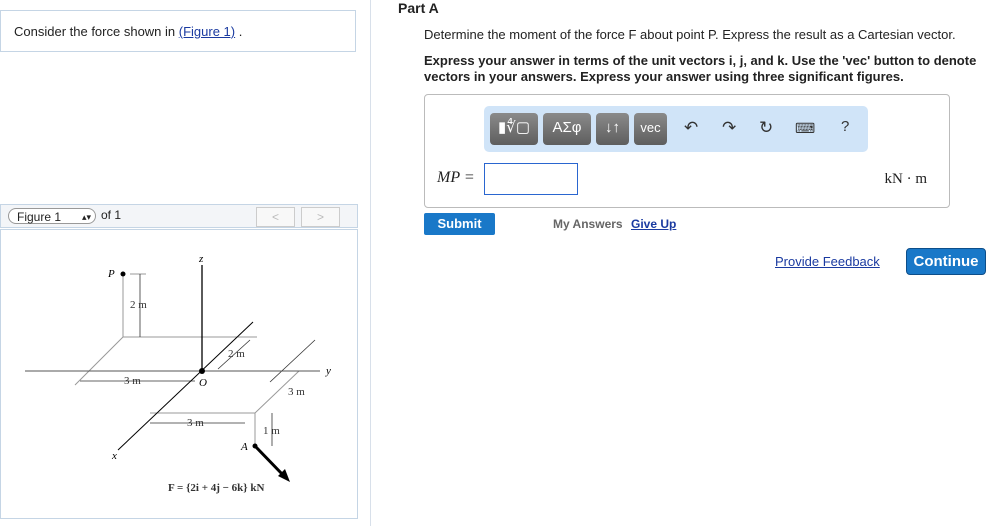  I want to click on part-title: Part A, so click(418, 8).